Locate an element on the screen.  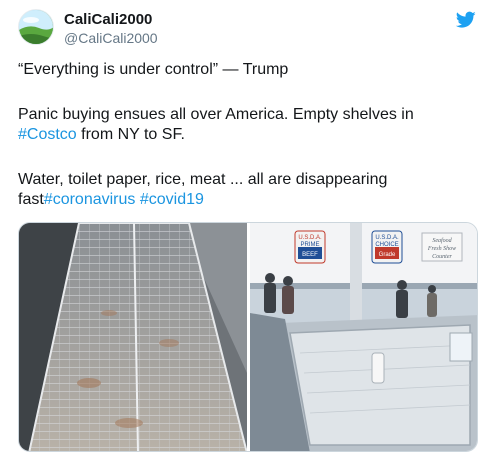
sign-2-line3: Grade is located at coordinates (387, 255).